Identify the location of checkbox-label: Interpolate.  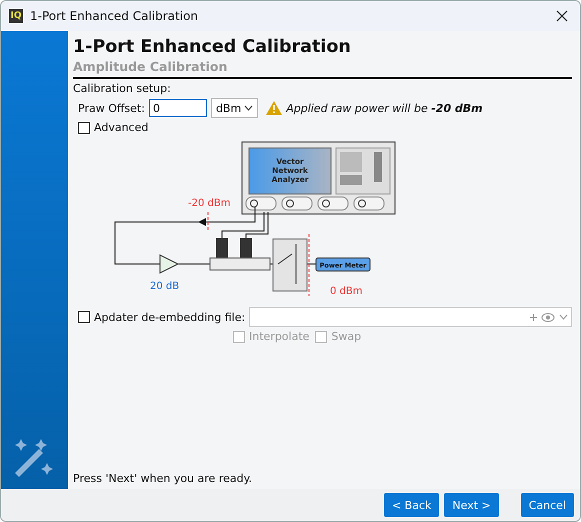
(279, 336).